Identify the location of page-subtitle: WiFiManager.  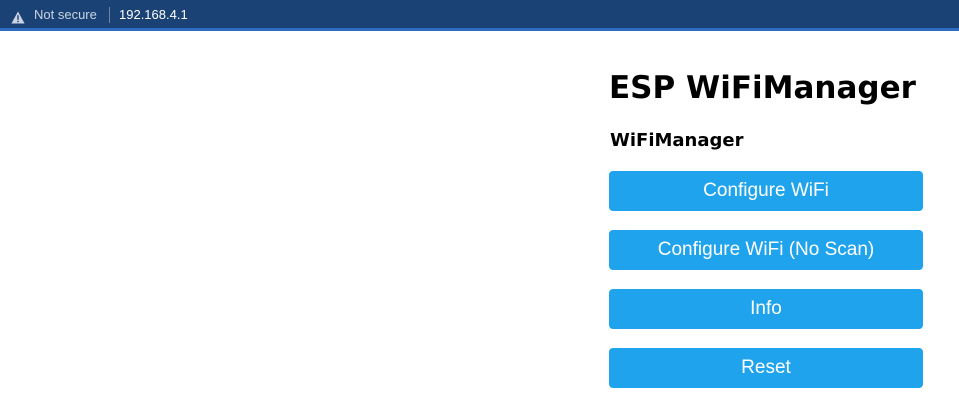
(677, 140).